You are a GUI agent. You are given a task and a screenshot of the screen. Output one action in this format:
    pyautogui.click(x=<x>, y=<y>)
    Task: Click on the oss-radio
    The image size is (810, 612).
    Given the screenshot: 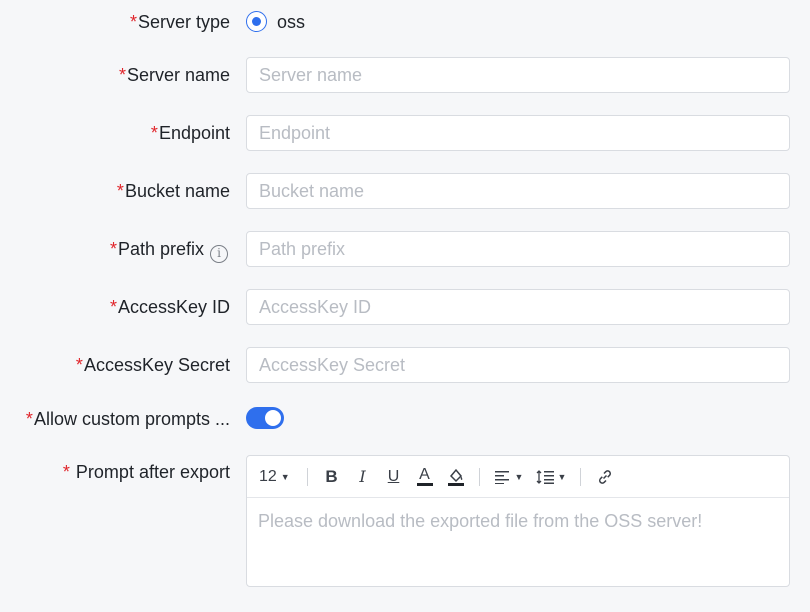 What is the action you would take?
    pyautogui.click(x=256, y=21)
    